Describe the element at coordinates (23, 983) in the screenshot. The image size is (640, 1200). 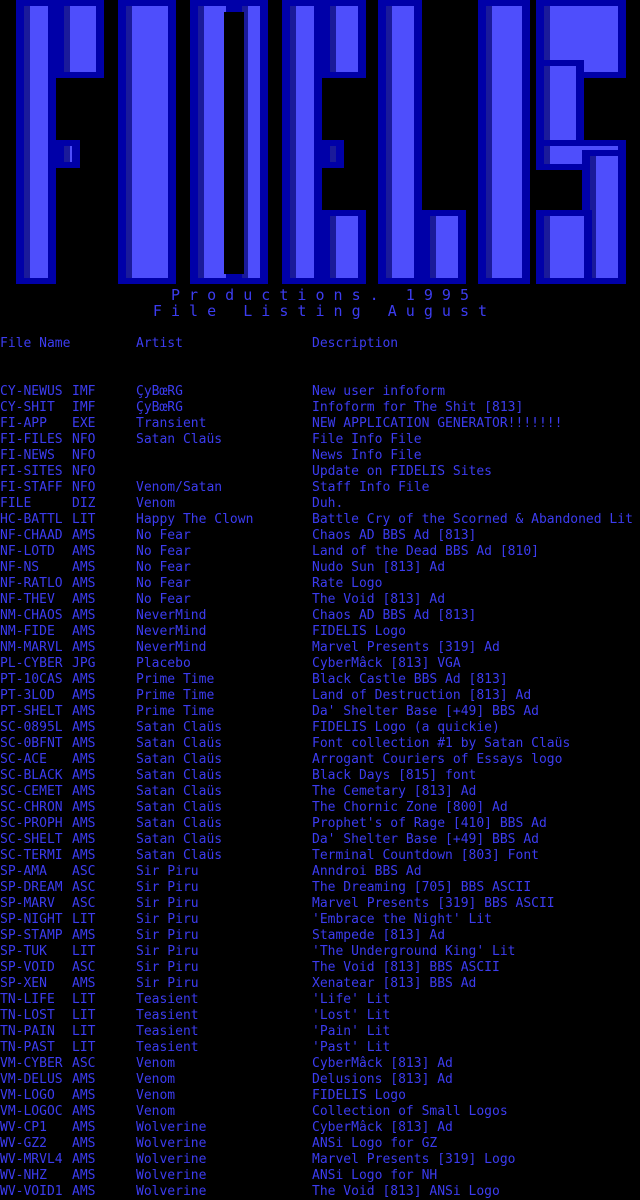
I see `file-name: SP-XEN` at that location.